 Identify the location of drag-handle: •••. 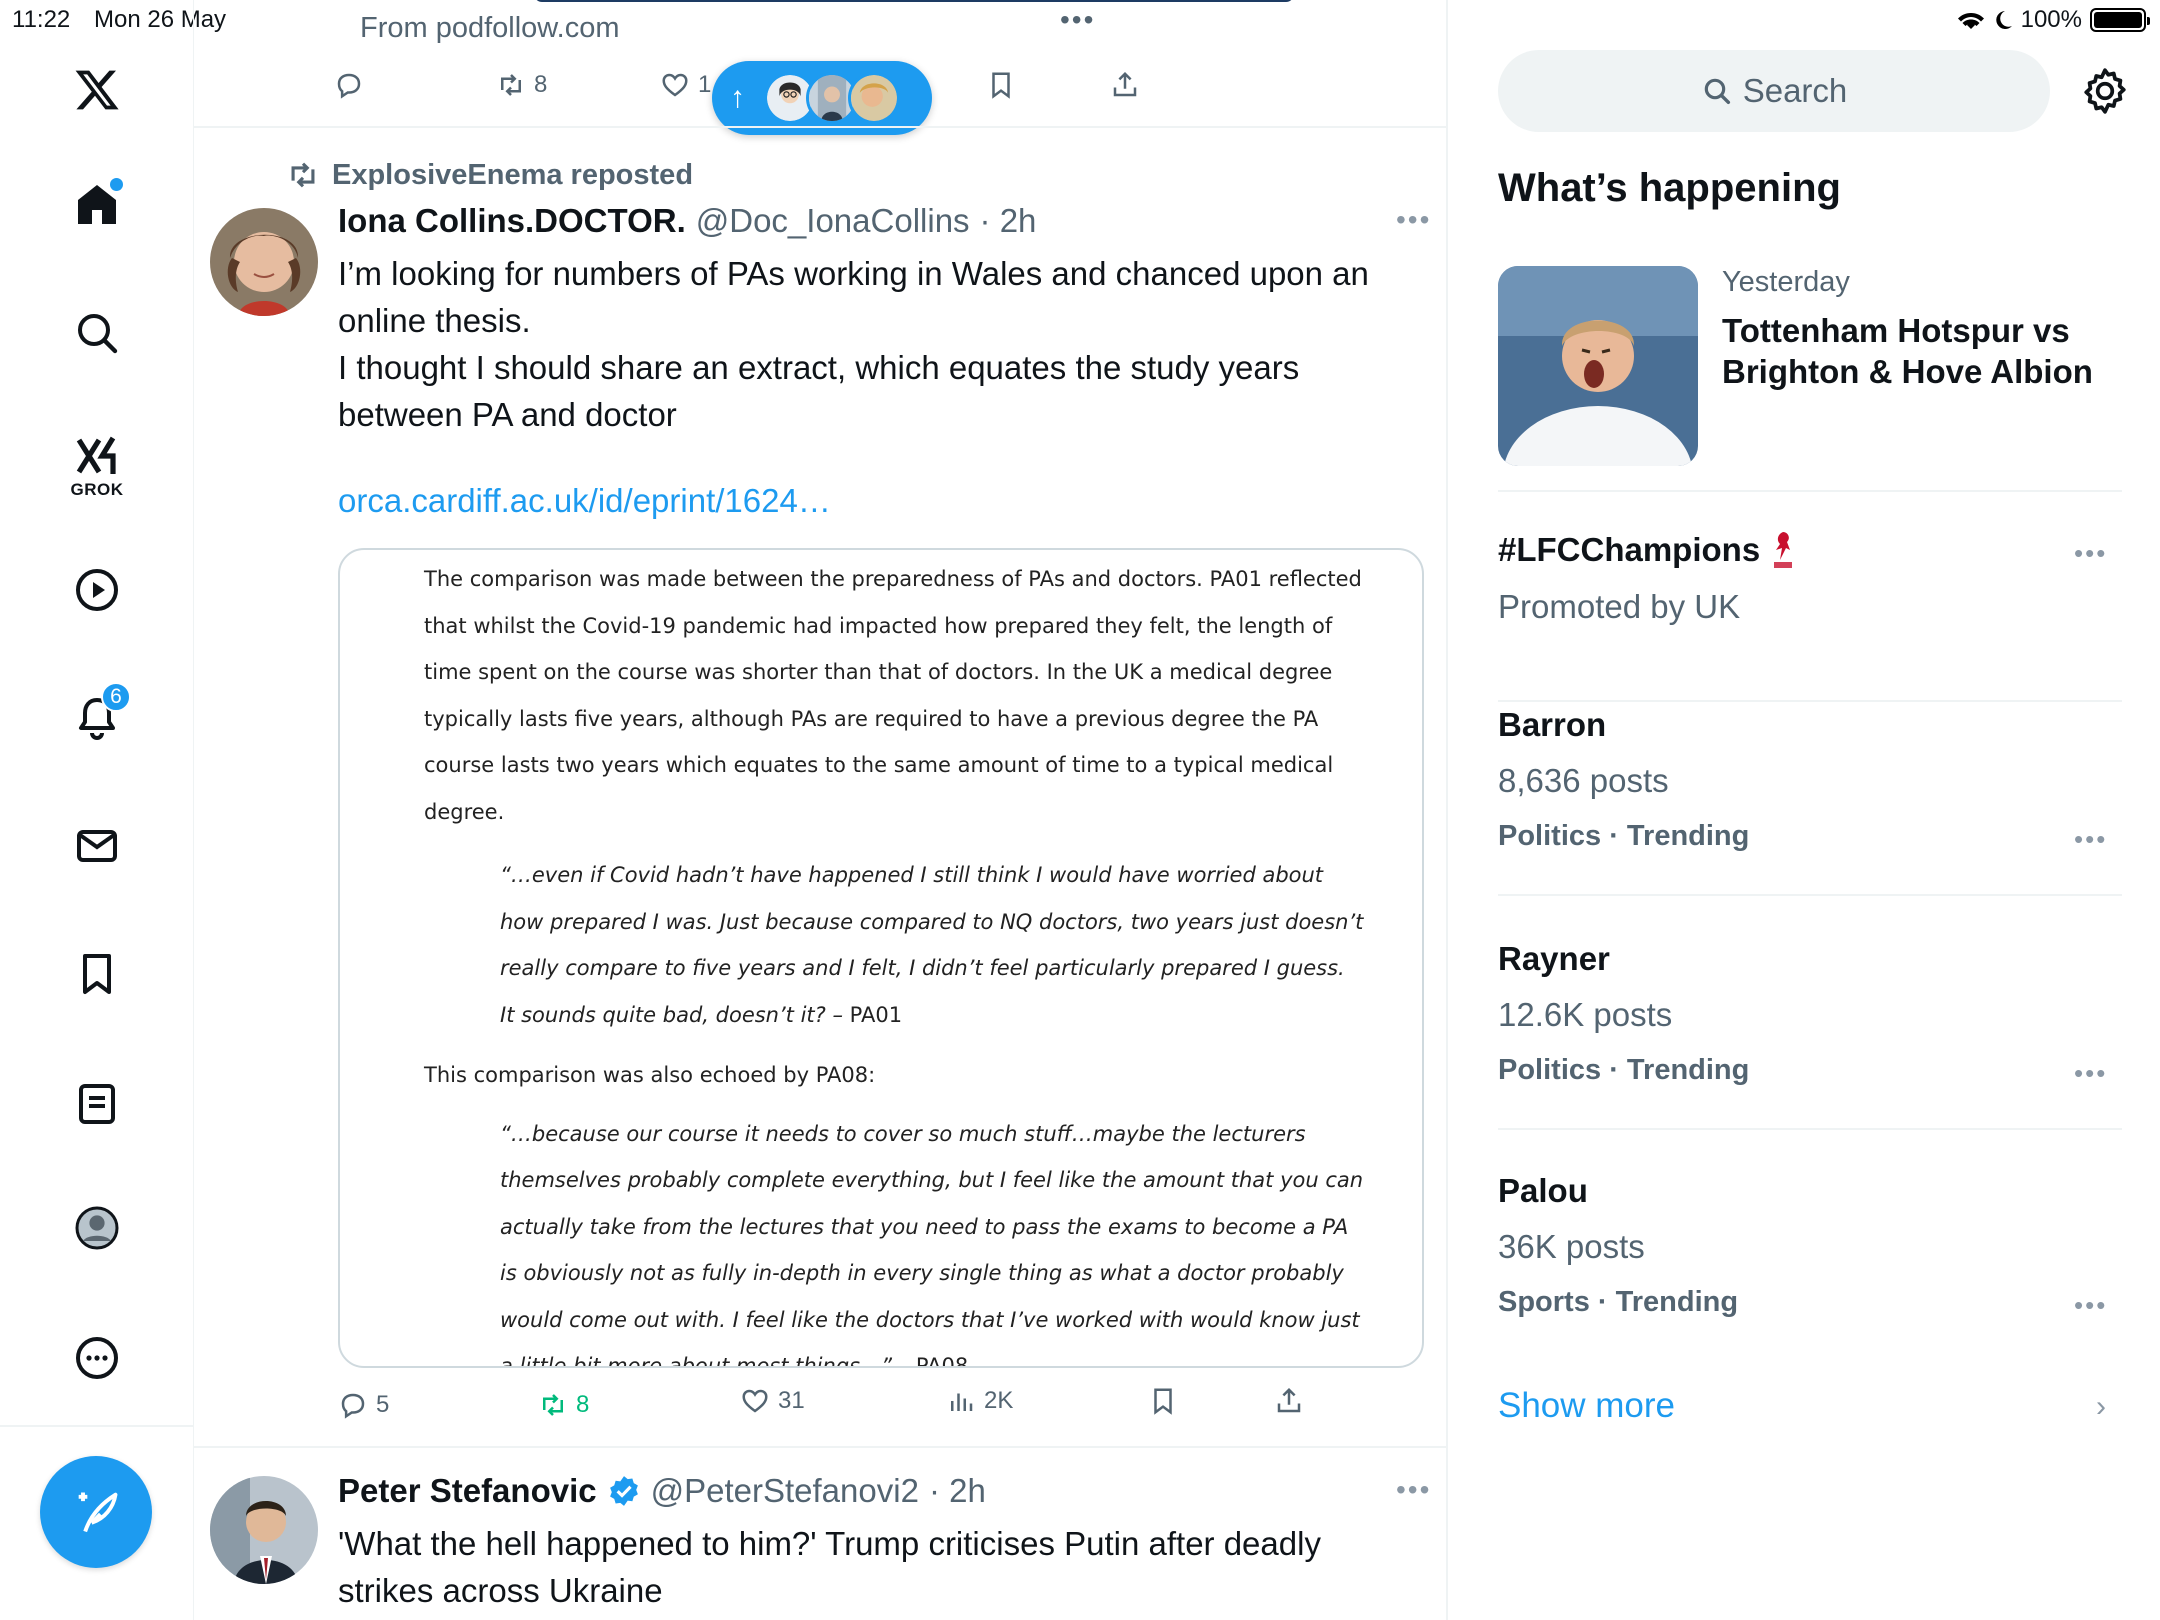
(1077, 20).